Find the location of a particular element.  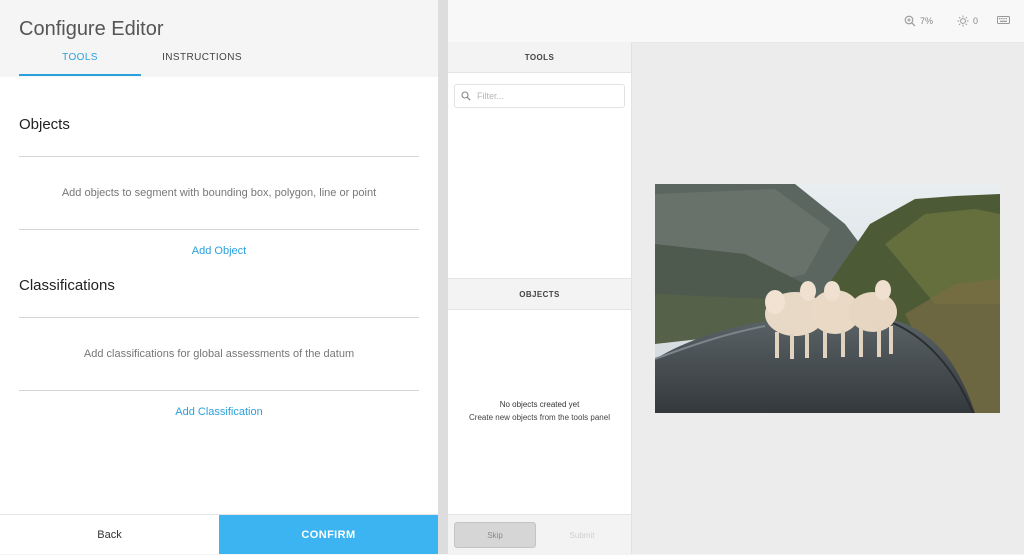

editor-footer: Skip Submit is located at coordinates (539, 534).